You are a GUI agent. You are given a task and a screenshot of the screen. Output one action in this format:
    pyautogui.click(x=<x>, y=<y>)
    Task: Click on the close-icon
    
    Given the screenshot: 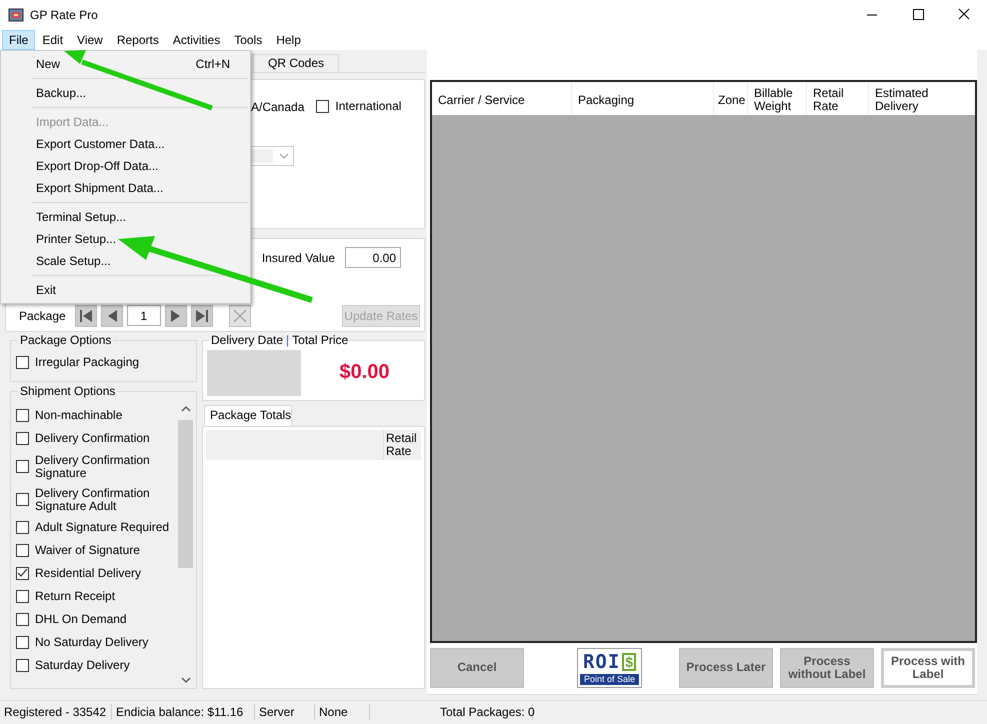 What is the action you would take?
    pyautogui.click(x=239, y=315)
    